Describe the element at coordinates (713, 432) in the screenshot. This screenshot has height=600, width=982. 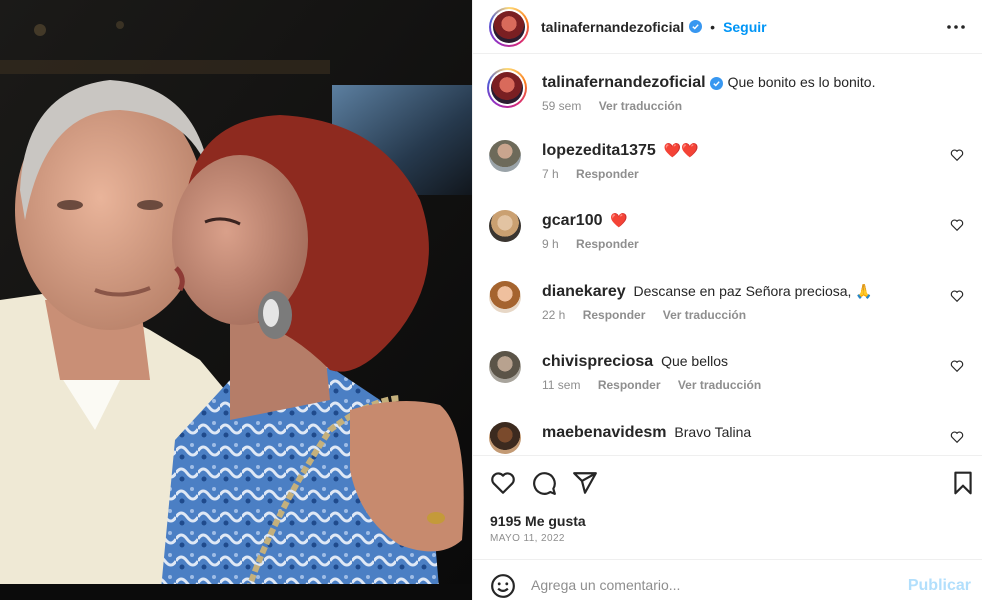
I see `comment-text: Bravo Talina` at that location.